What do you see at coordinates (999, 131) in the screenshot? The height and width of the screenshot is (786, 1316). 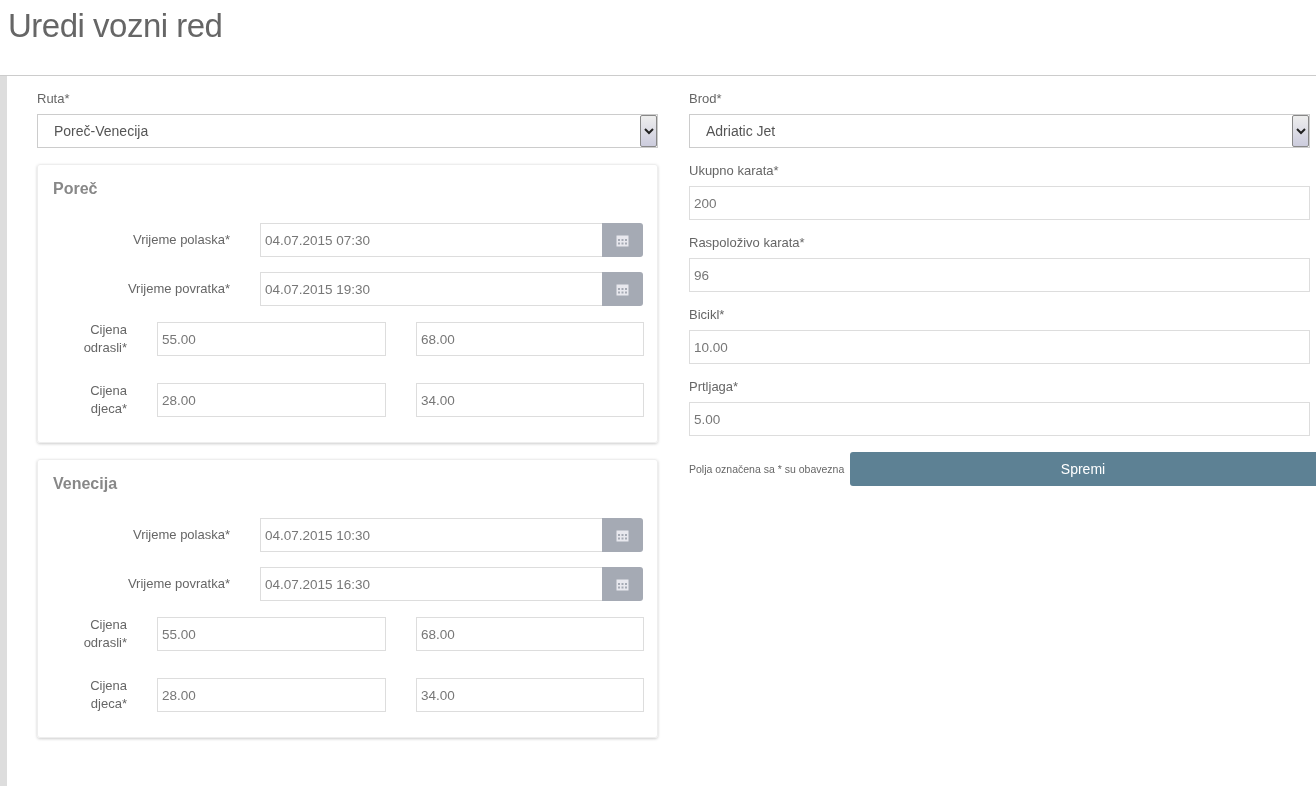 I see `ship-select: Adriatic Jet` at bounding box center [999, 131].